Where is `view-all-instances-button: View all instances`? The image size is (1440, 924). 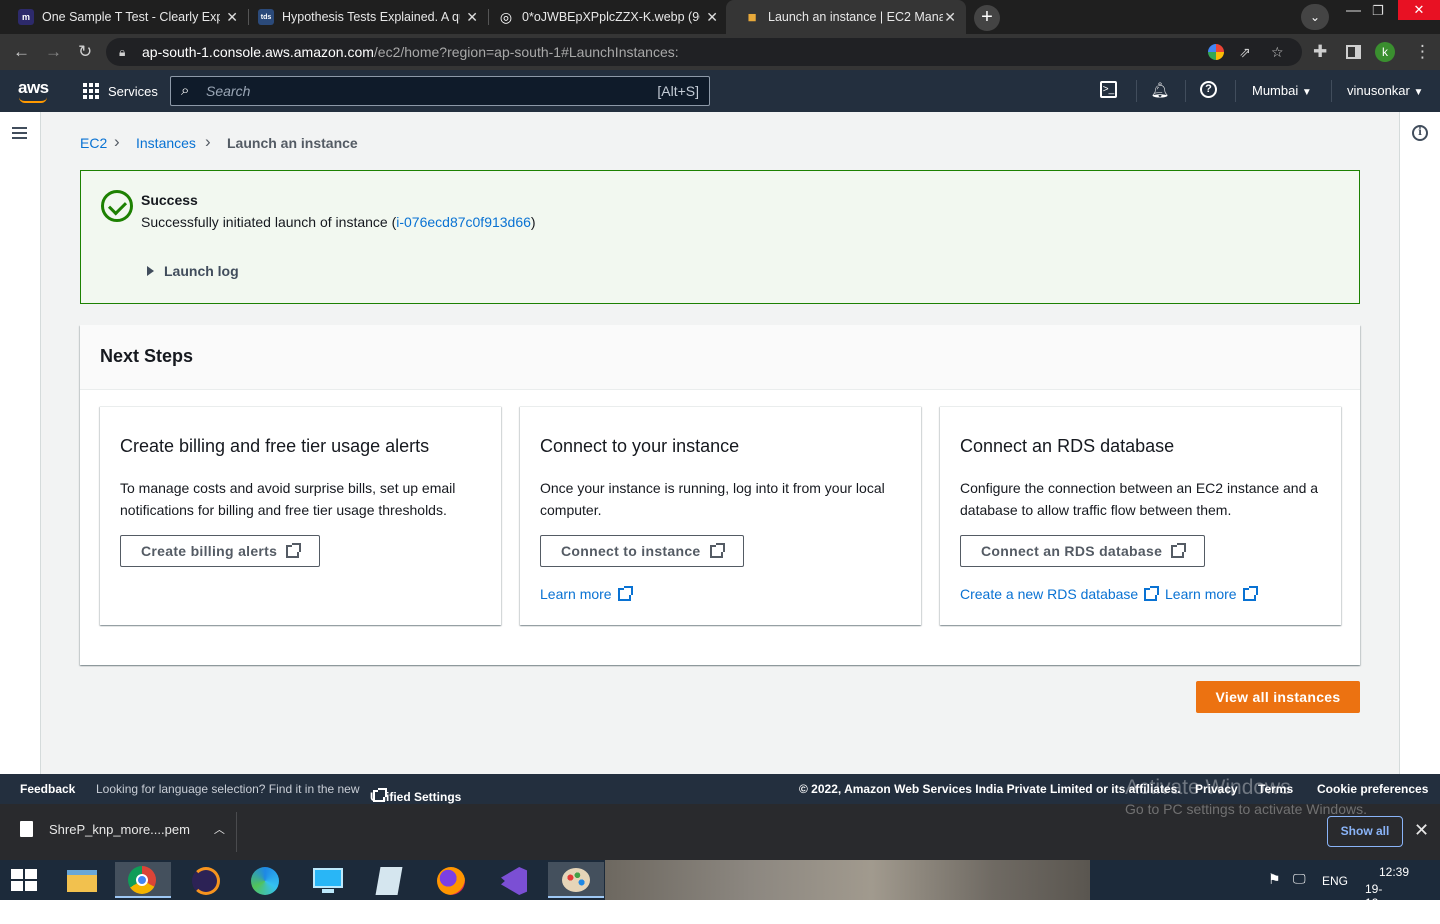
view-all-instances-button: View all instances is located at coordinates (1278, 697).